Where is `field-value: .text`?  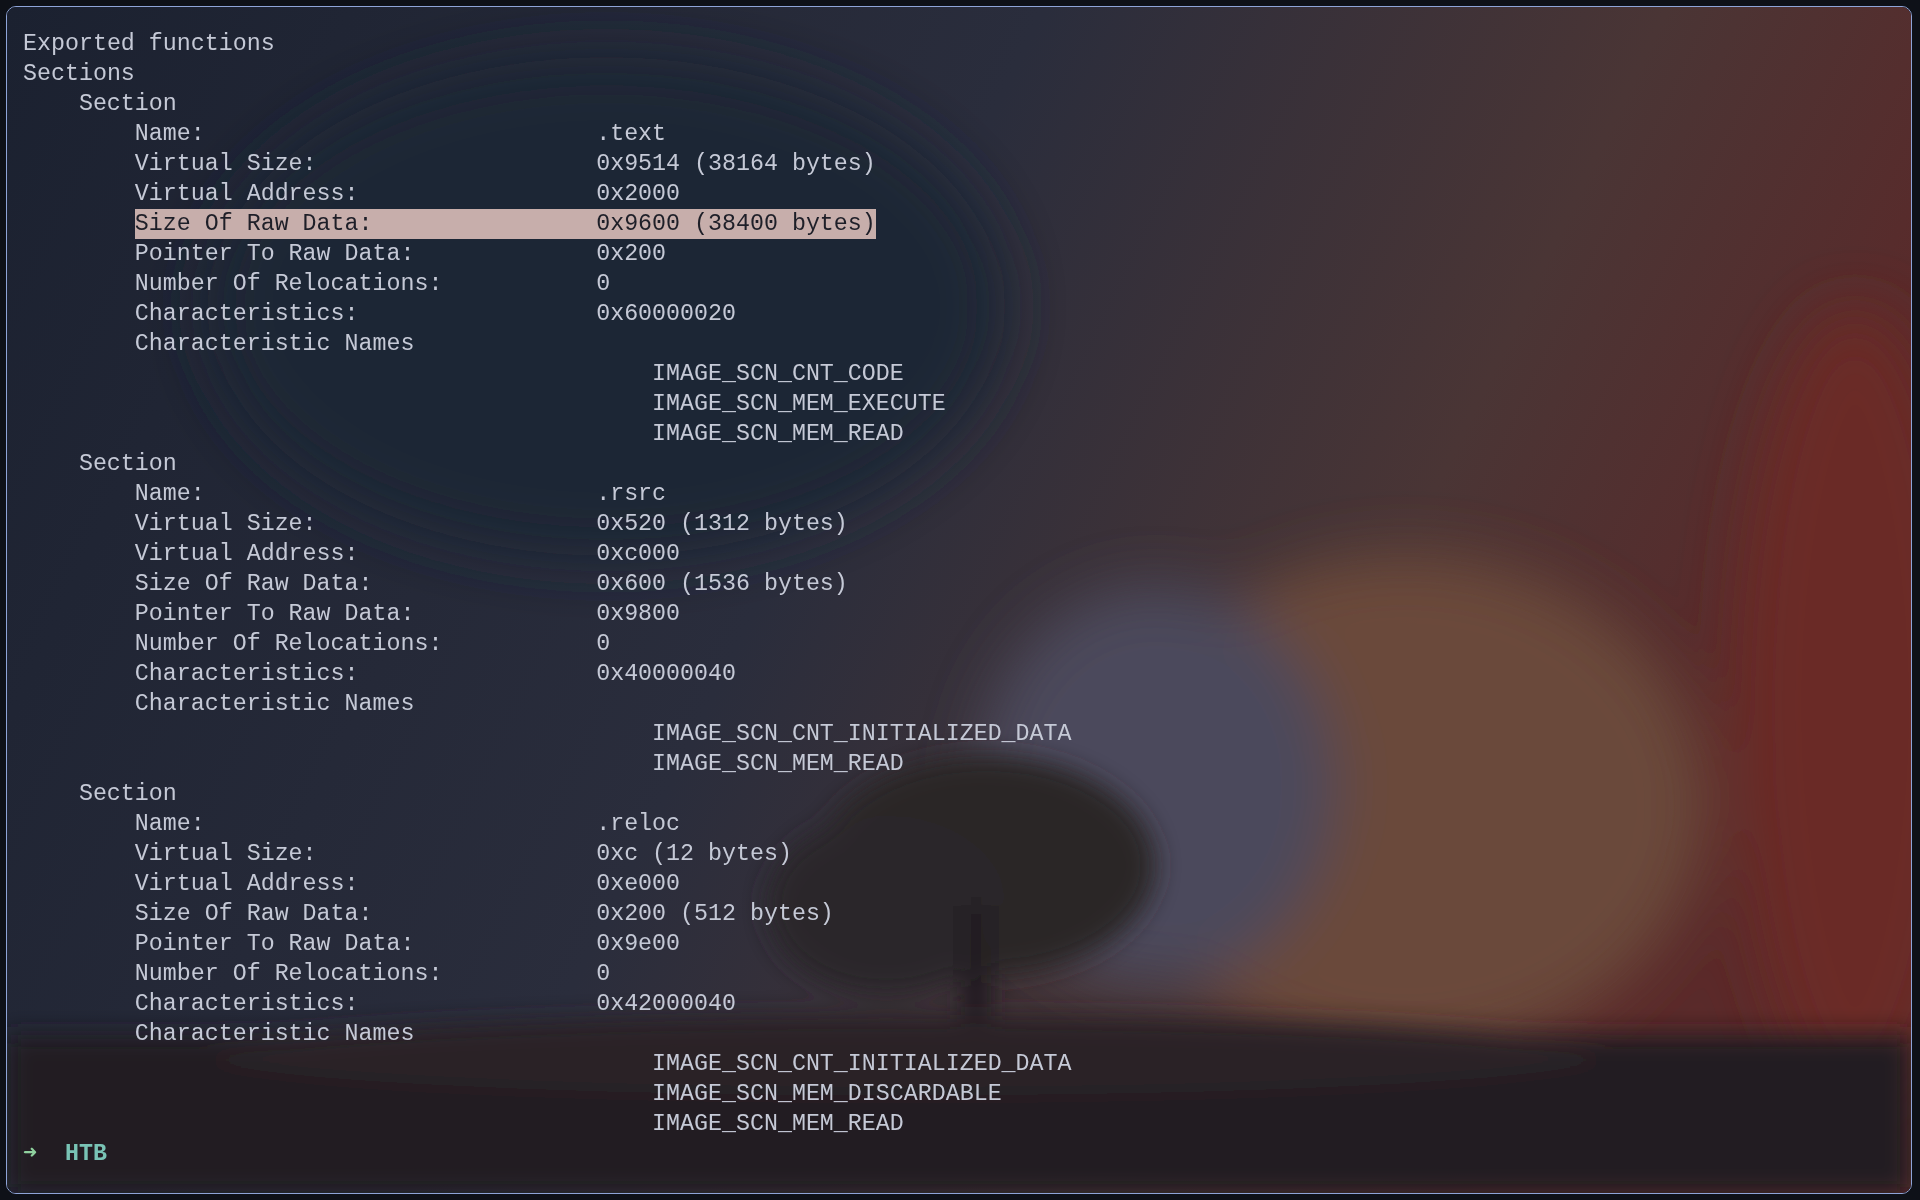 field-value: .text is located at coordinates (631, 134).